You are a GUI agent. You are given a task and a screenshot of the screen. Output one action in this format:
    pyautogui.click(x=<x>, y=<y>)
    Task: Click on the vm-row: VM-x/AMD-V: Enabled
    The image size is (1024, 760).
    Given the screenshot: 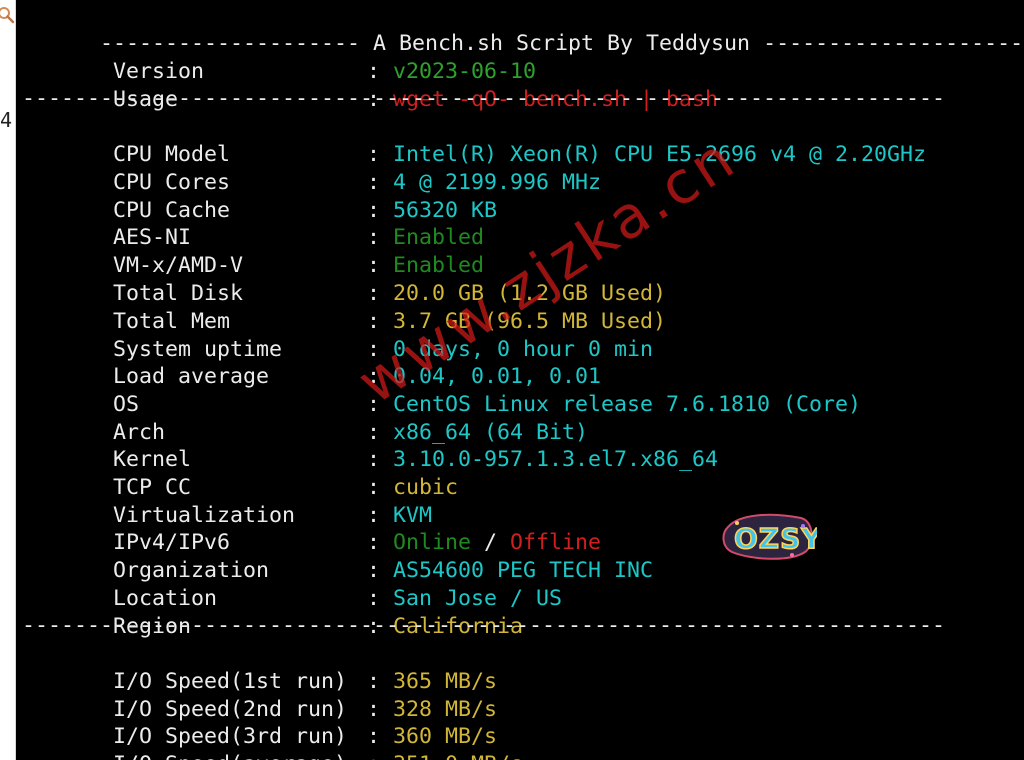 What is the action you would take?
    pyautogui.click(x=253, y=251)
    